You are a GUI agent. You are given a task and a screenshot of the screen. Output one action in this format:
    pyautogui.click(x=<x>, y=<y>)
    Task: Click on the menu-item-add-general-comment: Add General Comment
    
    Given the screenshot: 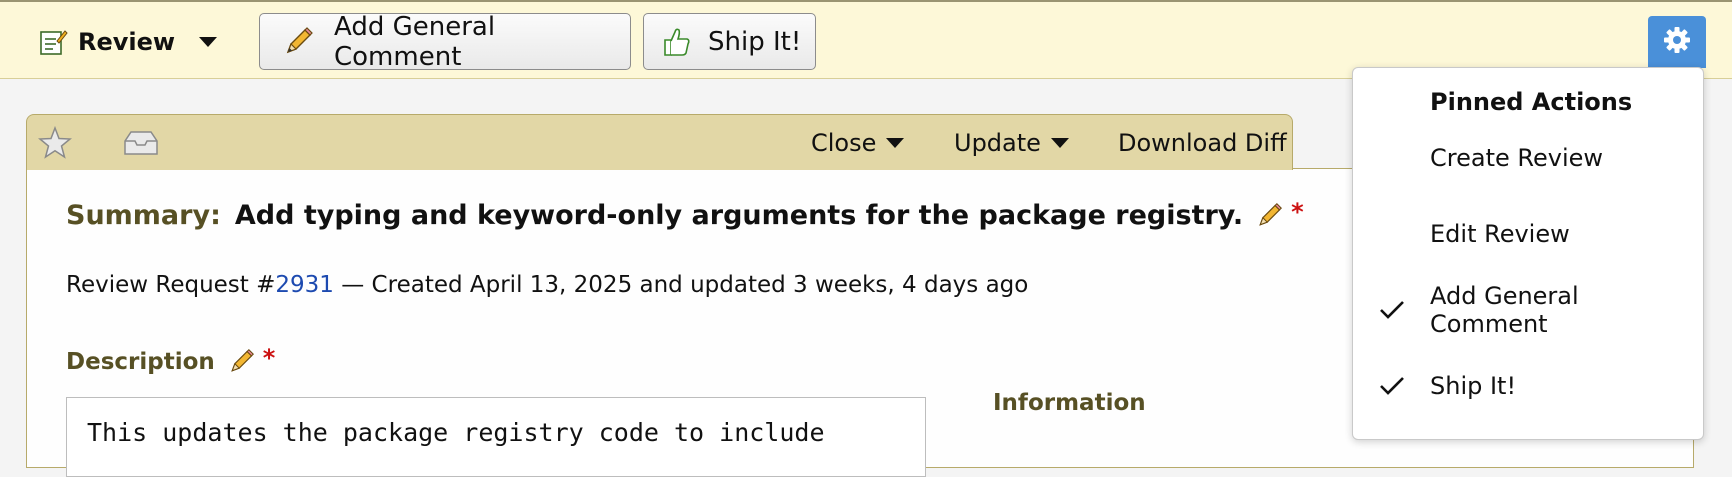 What is the action you would take?
    pyautogui.click(x=1528, y=310)
    